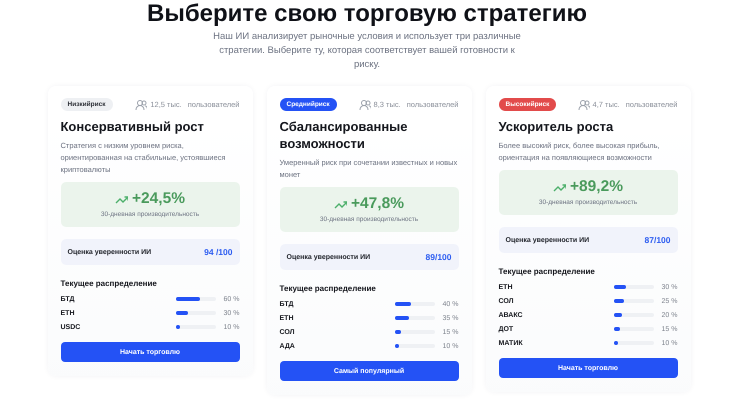 The height and width of the screenshot is (400, 734). What do you see at coordinates (439, 257) in the screenshot?
I see `confidence-score: 89/100` at bounding box center [439, 257].